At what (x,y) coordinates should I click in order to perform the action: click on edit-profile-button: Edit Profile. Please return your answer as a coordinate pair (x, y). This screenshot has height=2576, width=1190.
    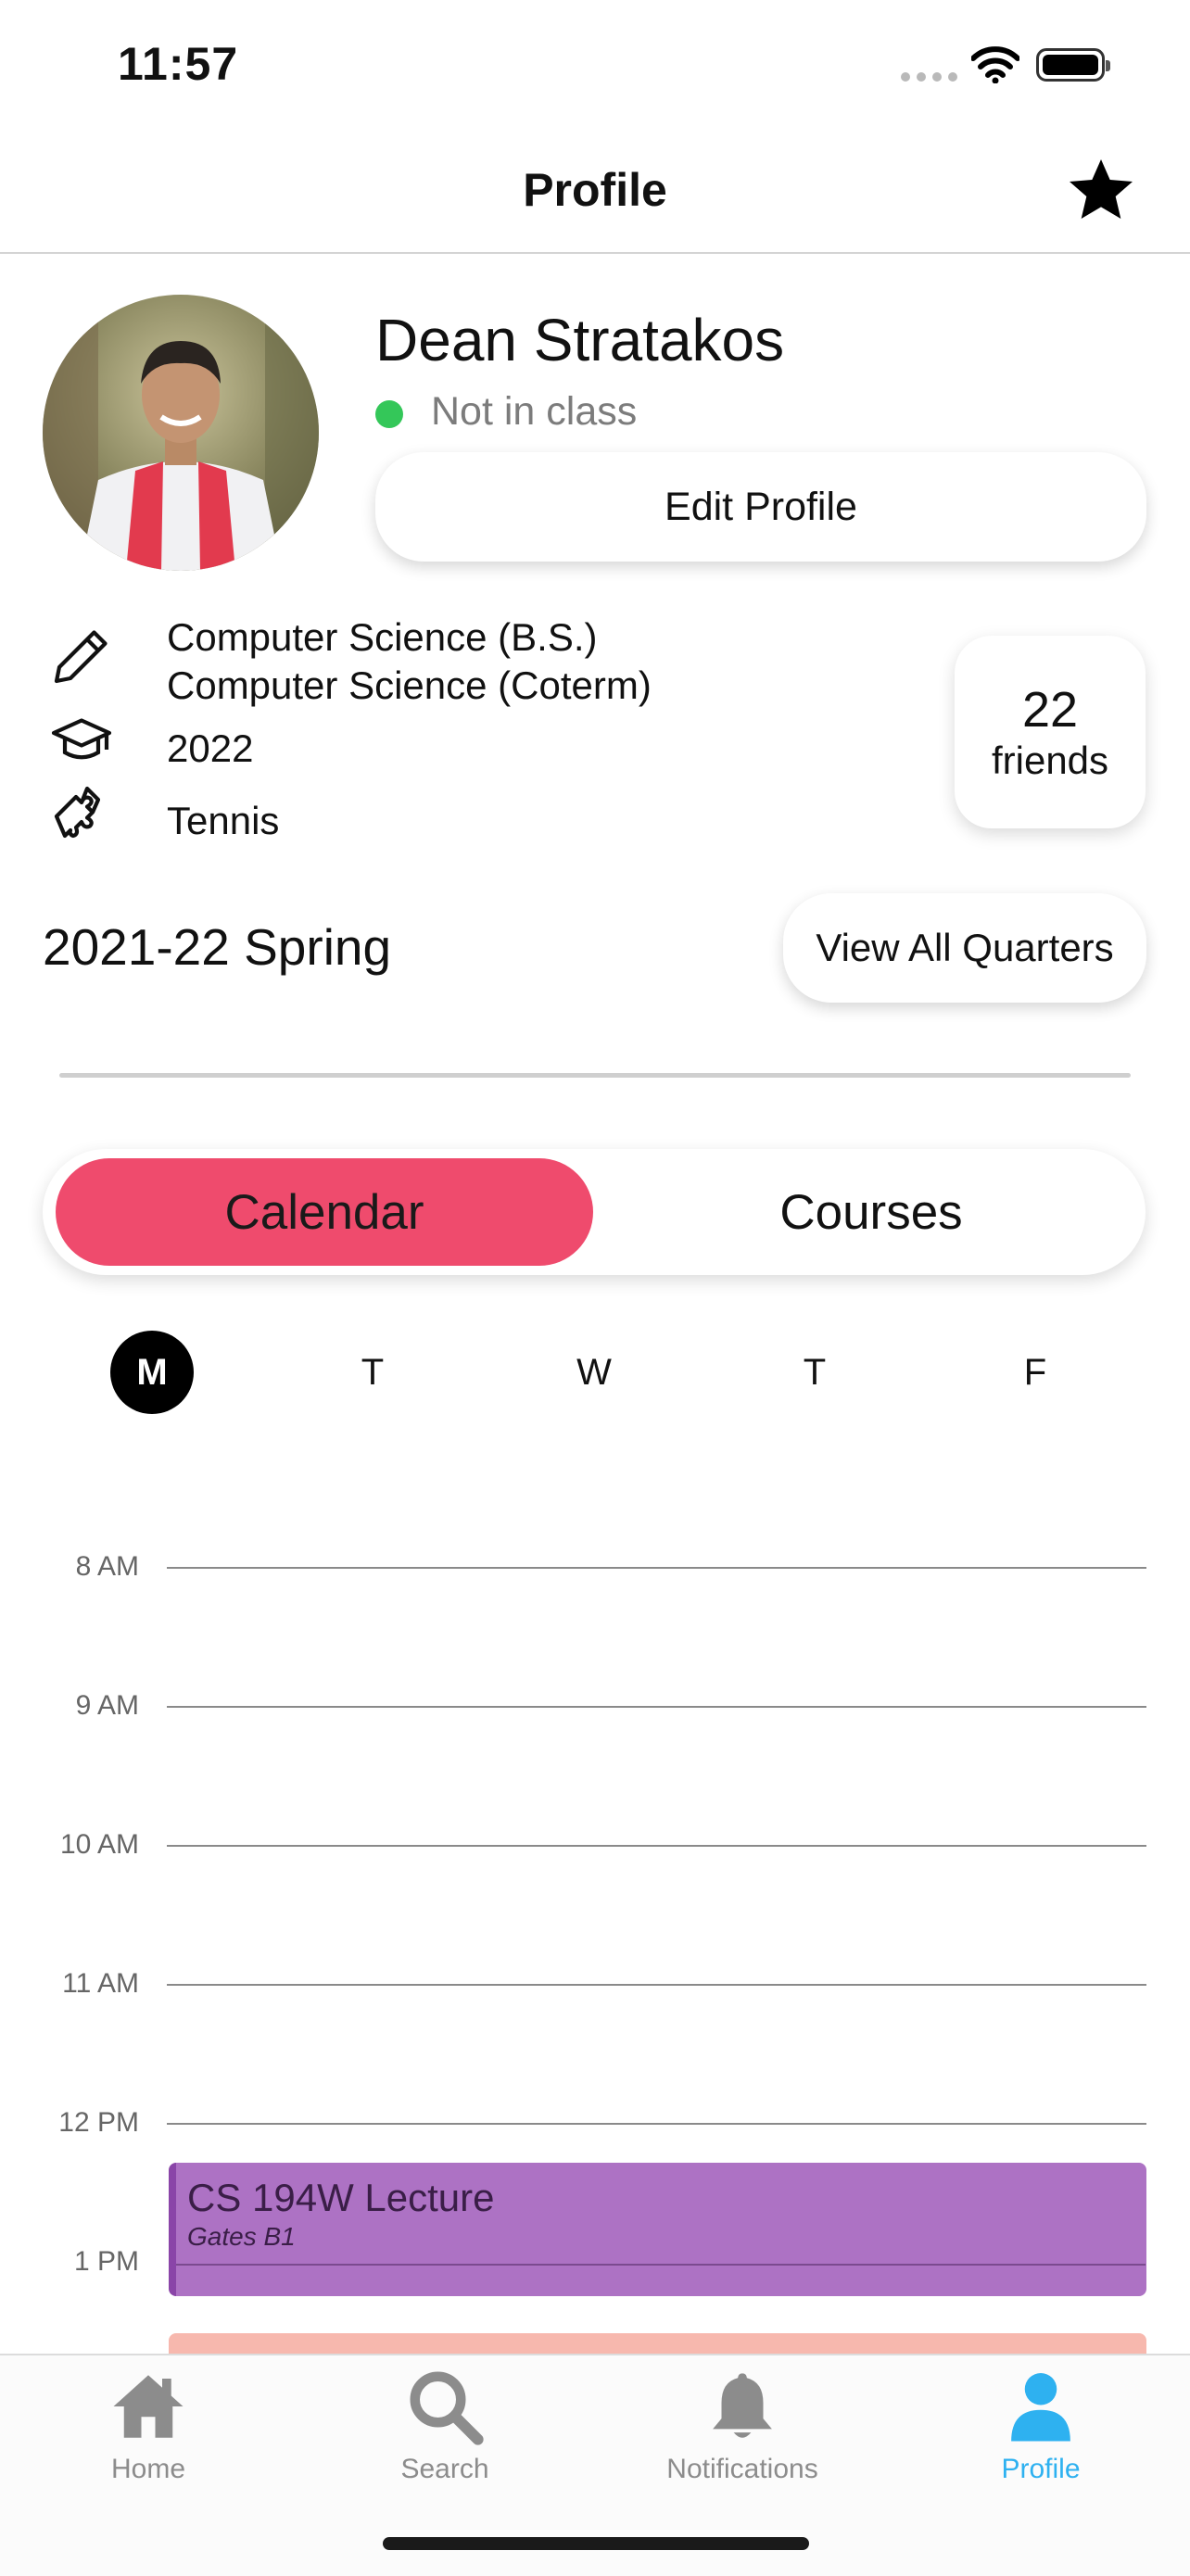
    Looking at the image, I should click on (760, 507).